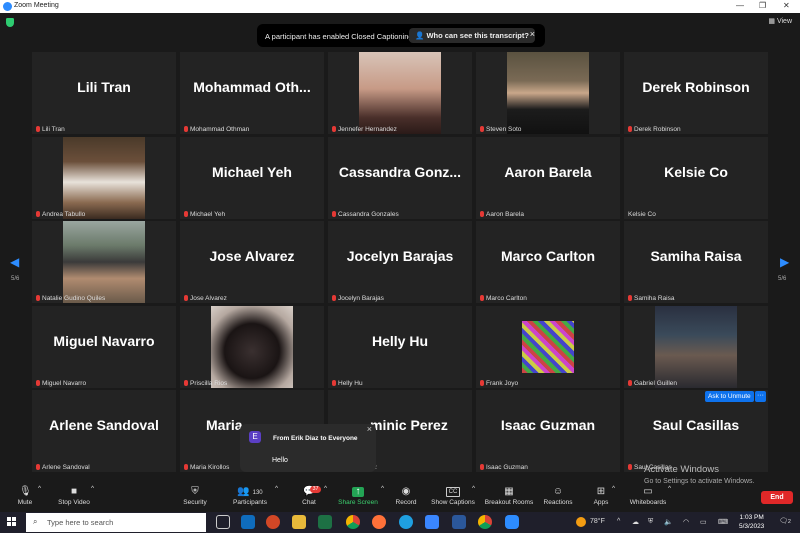  What do you see at coordinates (379, 522) in the screenshot?
I see `firefox-icon` at bounding box center [379, 522].